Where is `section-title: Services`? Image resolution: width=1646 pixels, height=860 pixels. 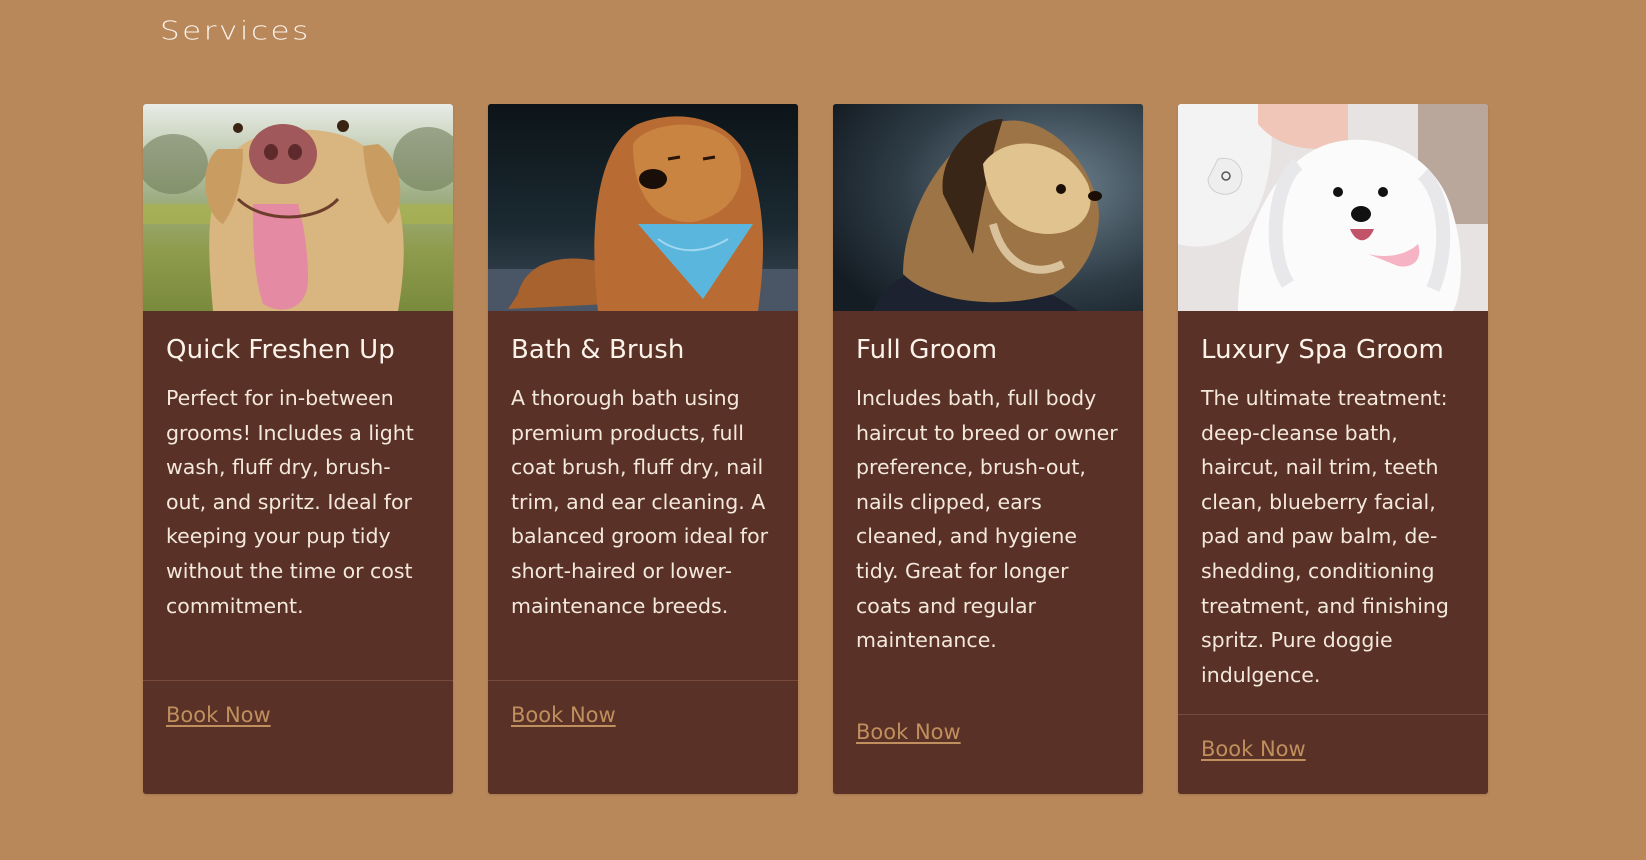 section-title: Services is located at coordinates (235, 31).